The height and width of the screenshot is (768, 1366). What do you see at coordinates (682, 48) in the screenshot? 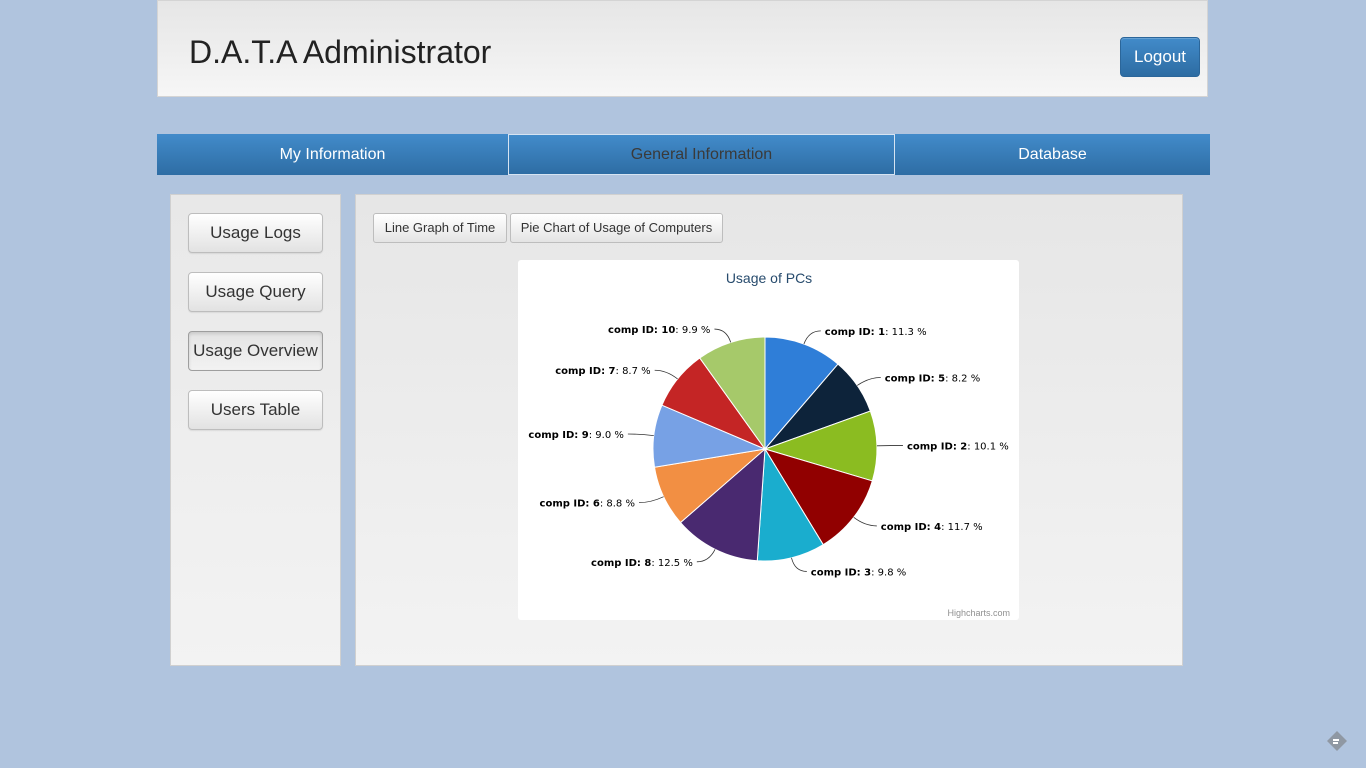
I see `app-header: D.A.T.A Administrator Logout` at bounding box center [682, 48].